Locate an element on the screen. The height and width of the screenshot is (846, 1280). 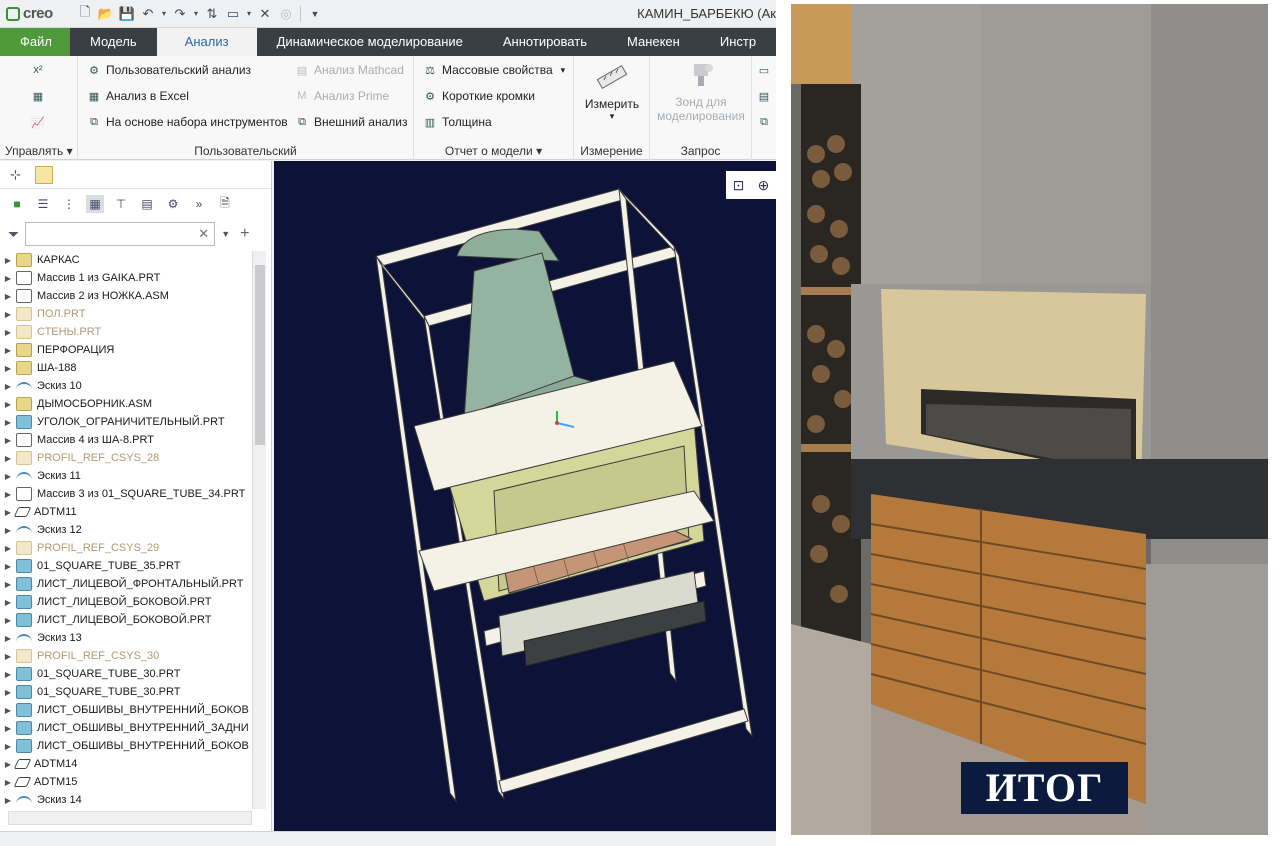
tree-item: ▶ PROFIL_REF_CSYS_29 is located at coordinates (126, 548).